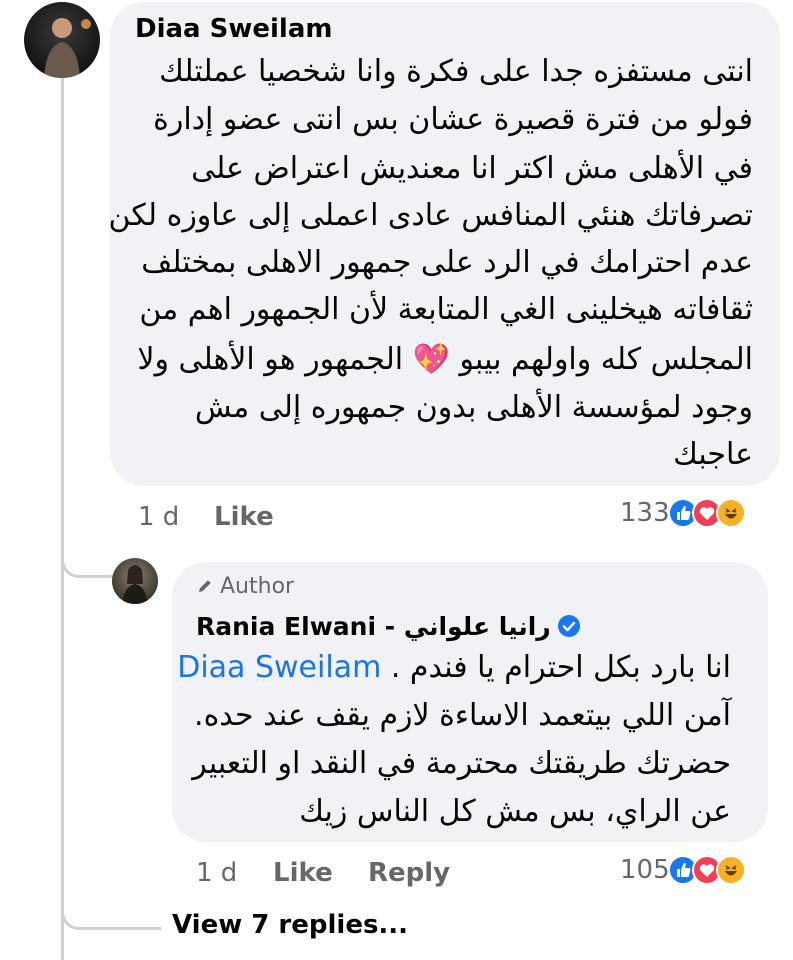 The height and width of the screenshot is (960, 793). Describe the element at coordinates (233, 29) in the screenshot. I see `comment-author: Diaa Sweilam` at that location.